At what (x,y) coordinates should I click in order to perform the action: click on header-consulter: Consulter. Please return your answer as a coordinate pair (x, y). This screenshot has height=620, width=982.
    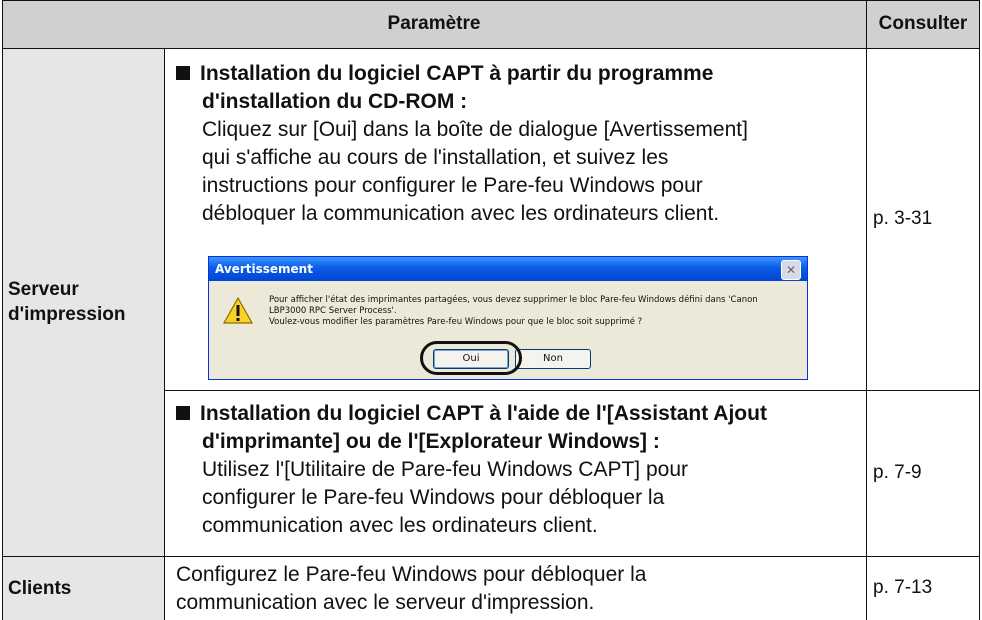
    Looking at the image, I should click on (923, 24).